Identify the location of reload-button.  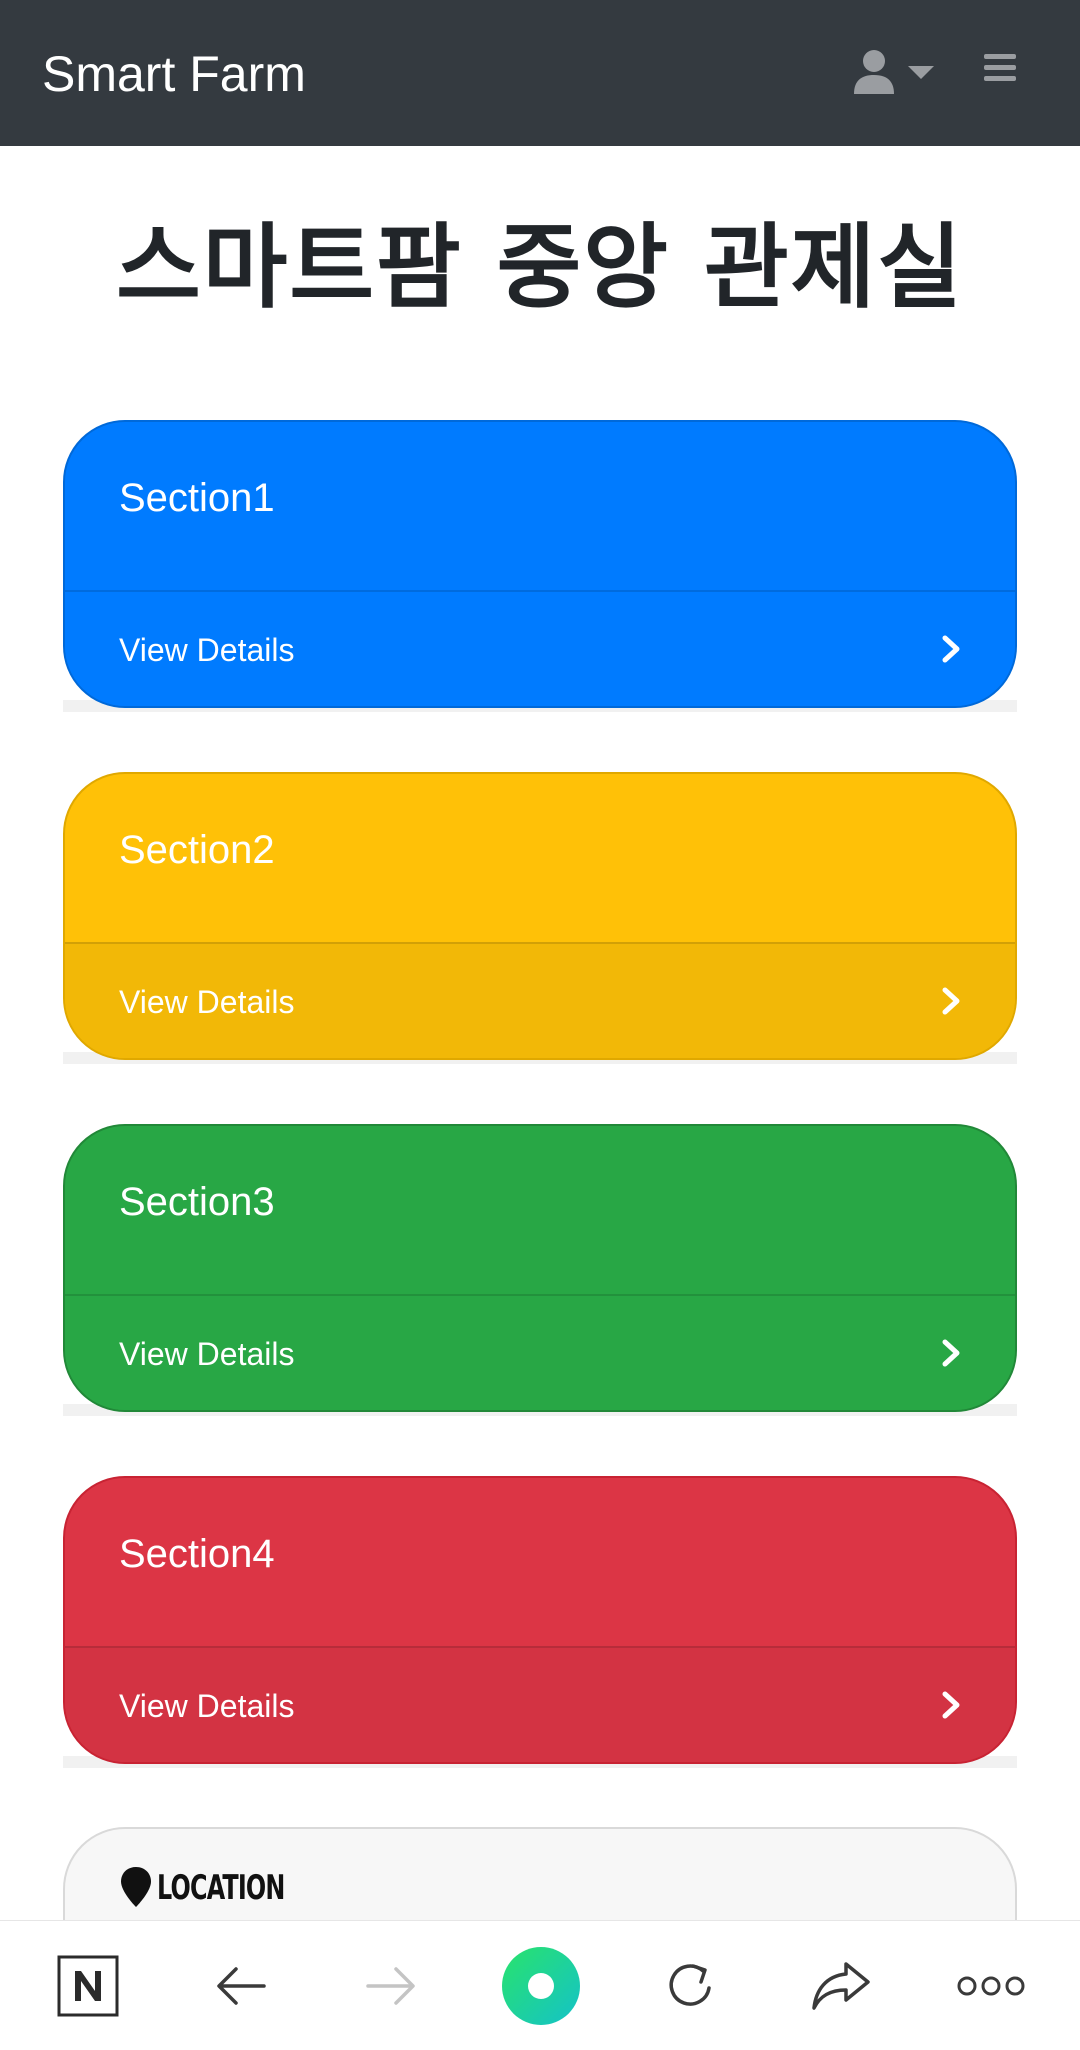
(691, 1986).